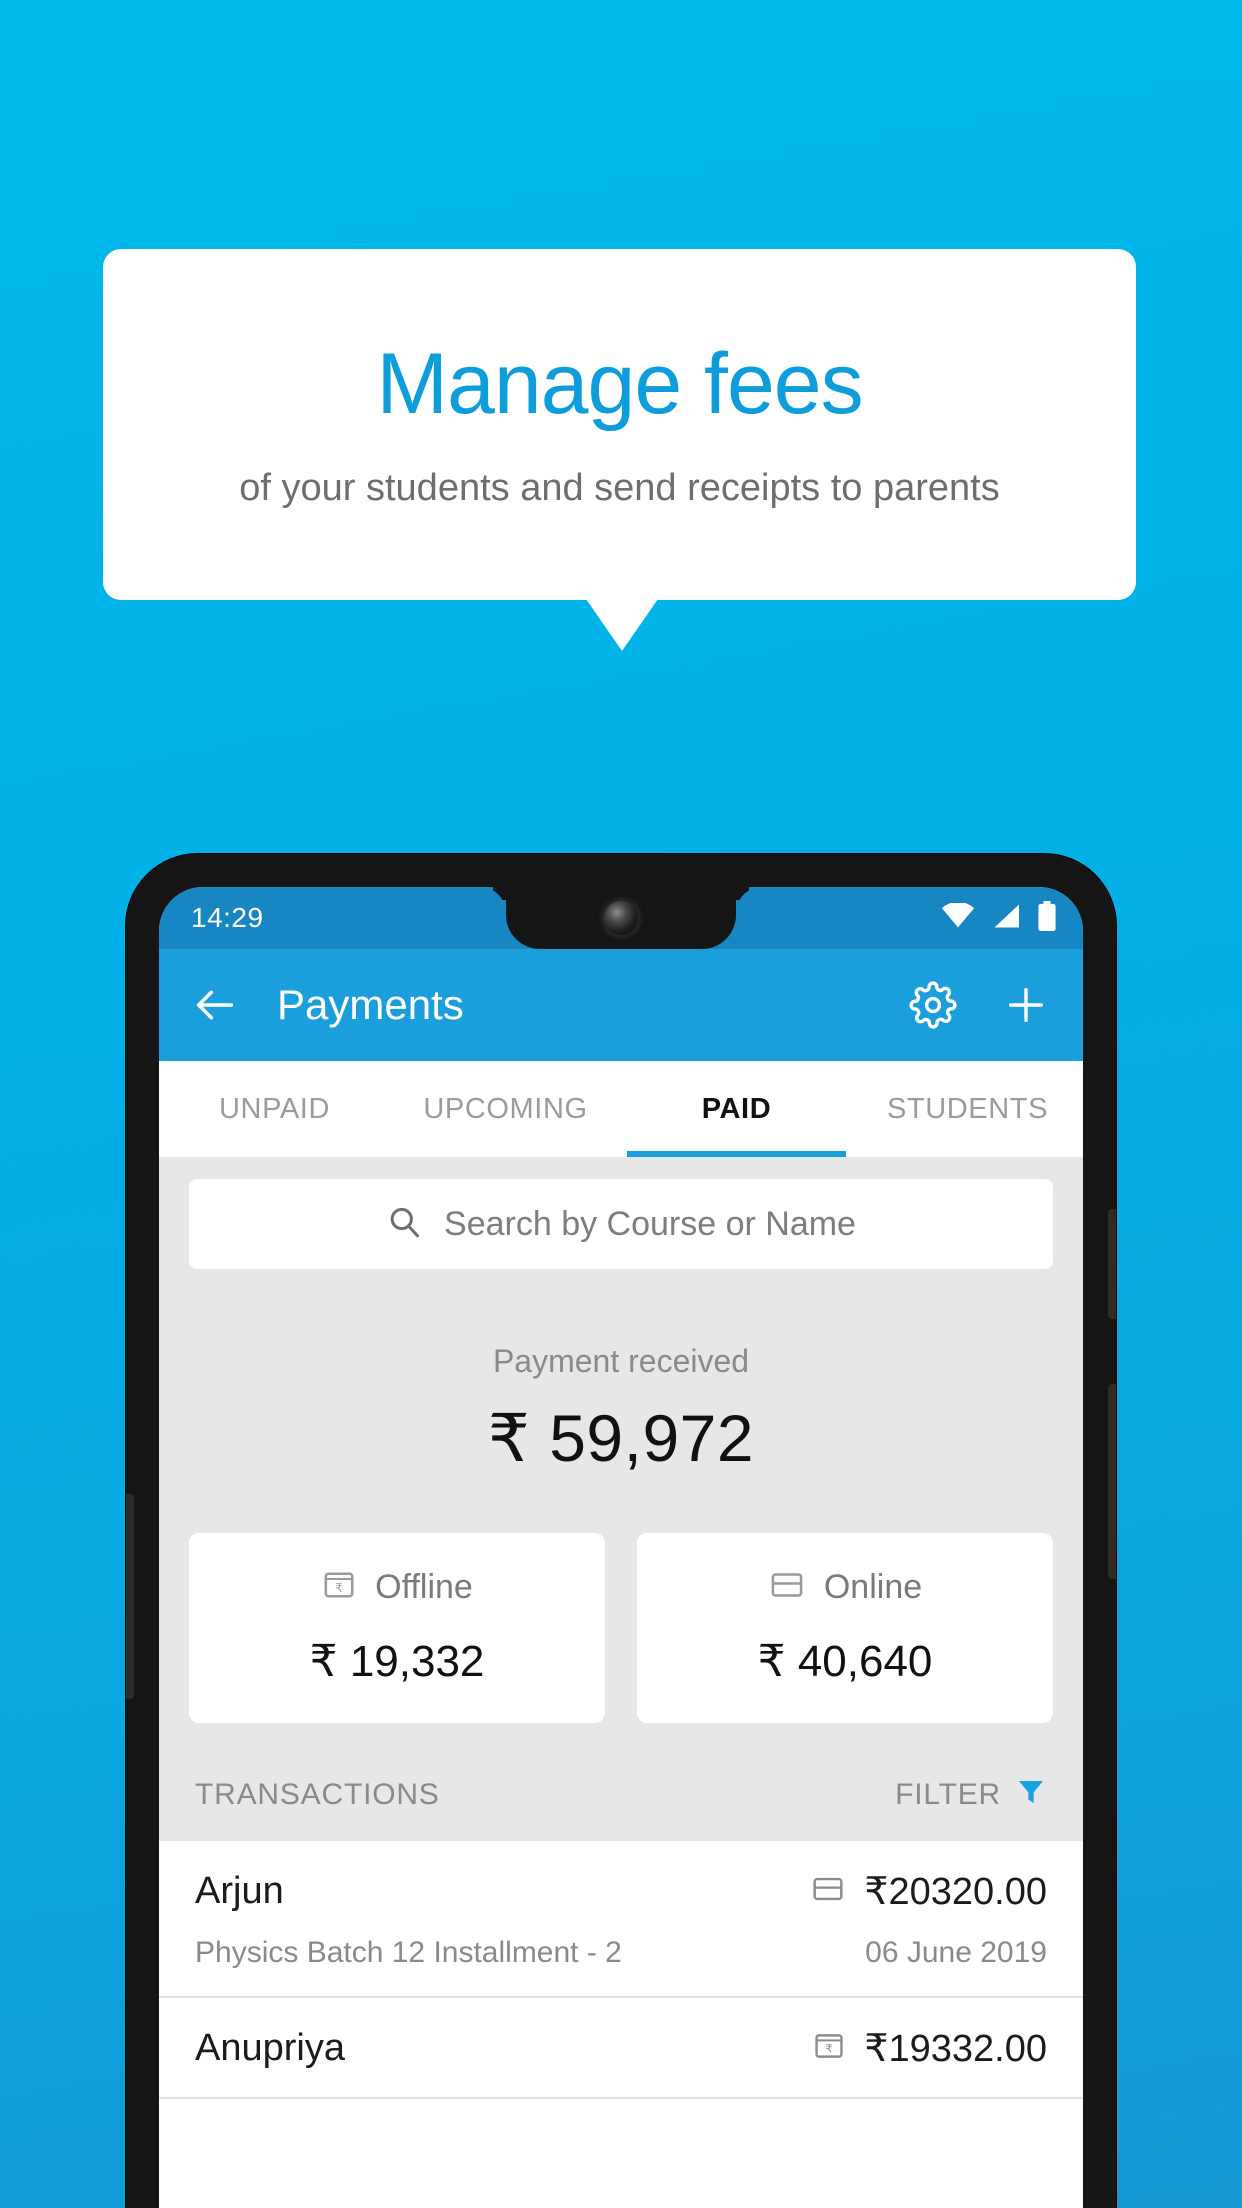  What do you see at coordinates (1026, 1005) in the screenshot?
I see `plus-icon` at bounding box center [1026, 1005].